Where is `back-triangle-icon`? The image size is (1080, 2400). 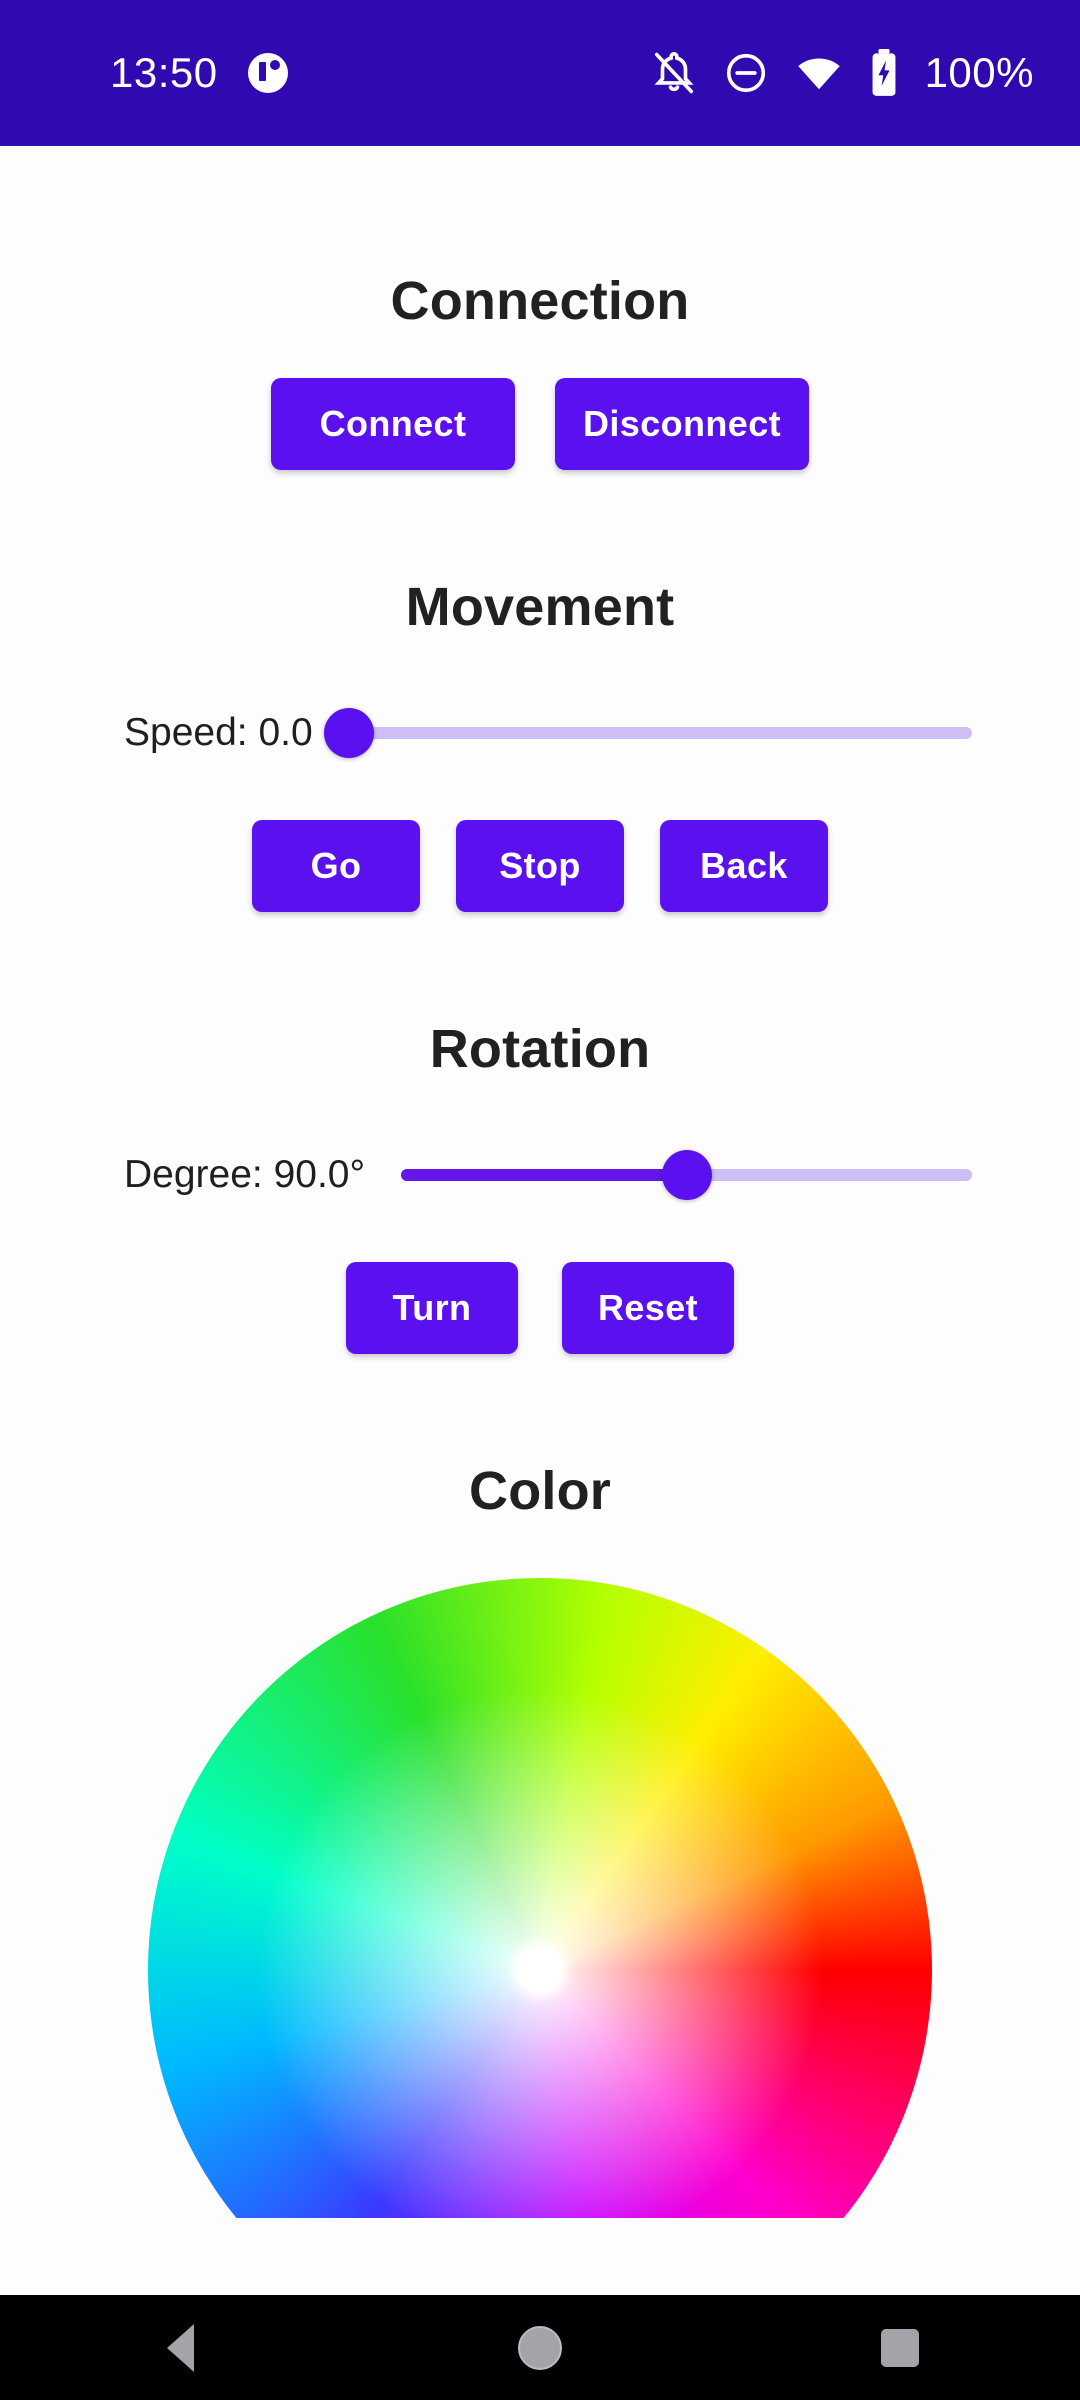 back-triangle-icon is located at coordinates (180, 2347).